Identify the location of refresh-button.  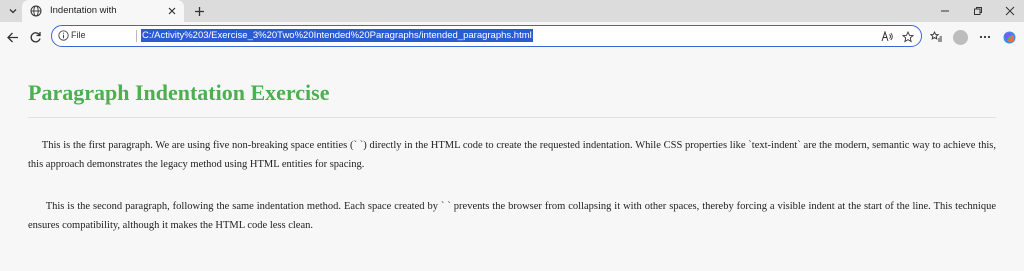
(35, 37).